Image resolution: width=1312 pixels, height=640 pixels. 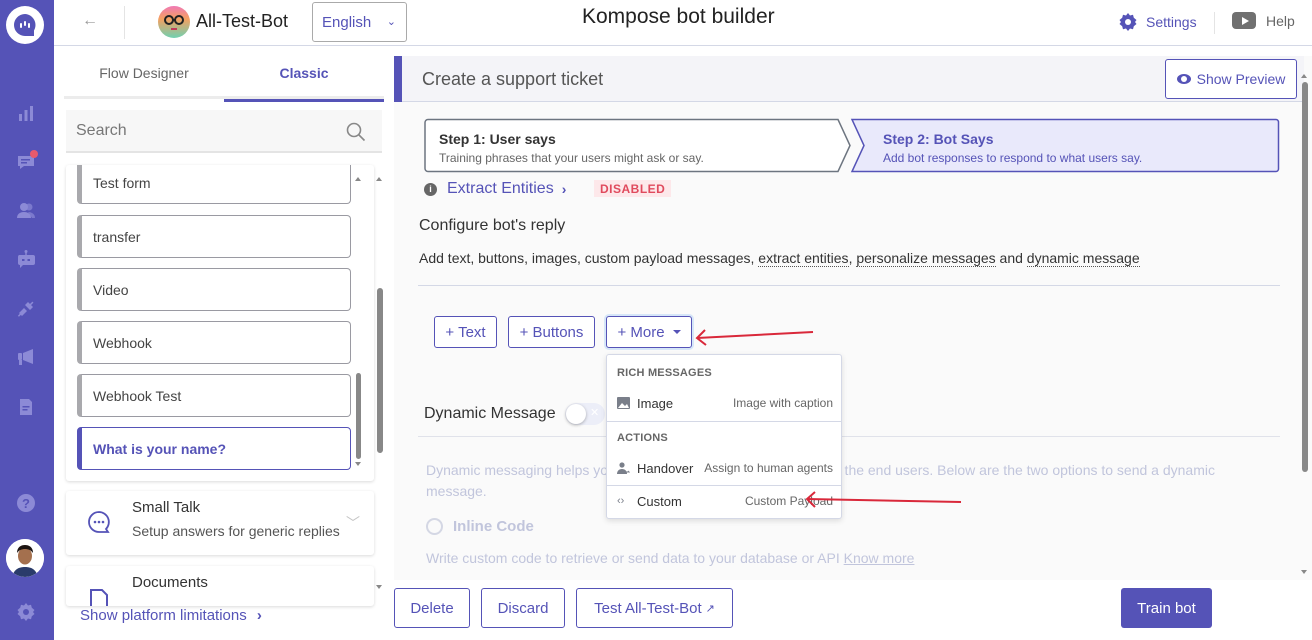 What do you see at coordinates (359, 22) in the screenshot?
I see `language-select: English ⌄` at bounding box center [359, 22].